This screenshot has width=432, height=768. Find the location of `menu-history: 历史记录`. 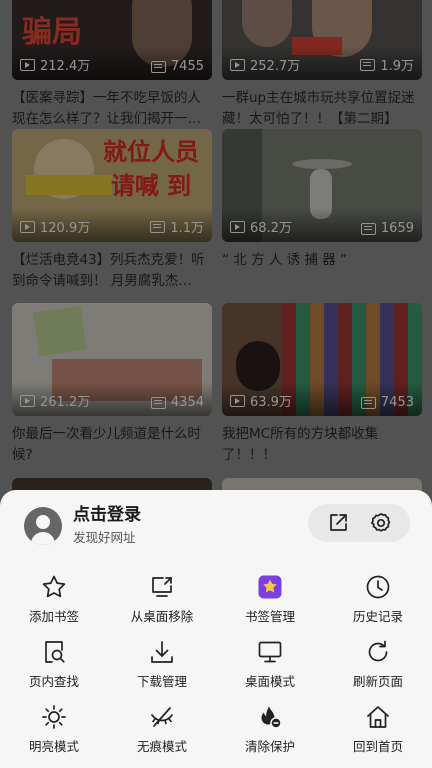

menu-history: 历史记录 is located at coordinates (378, 602).